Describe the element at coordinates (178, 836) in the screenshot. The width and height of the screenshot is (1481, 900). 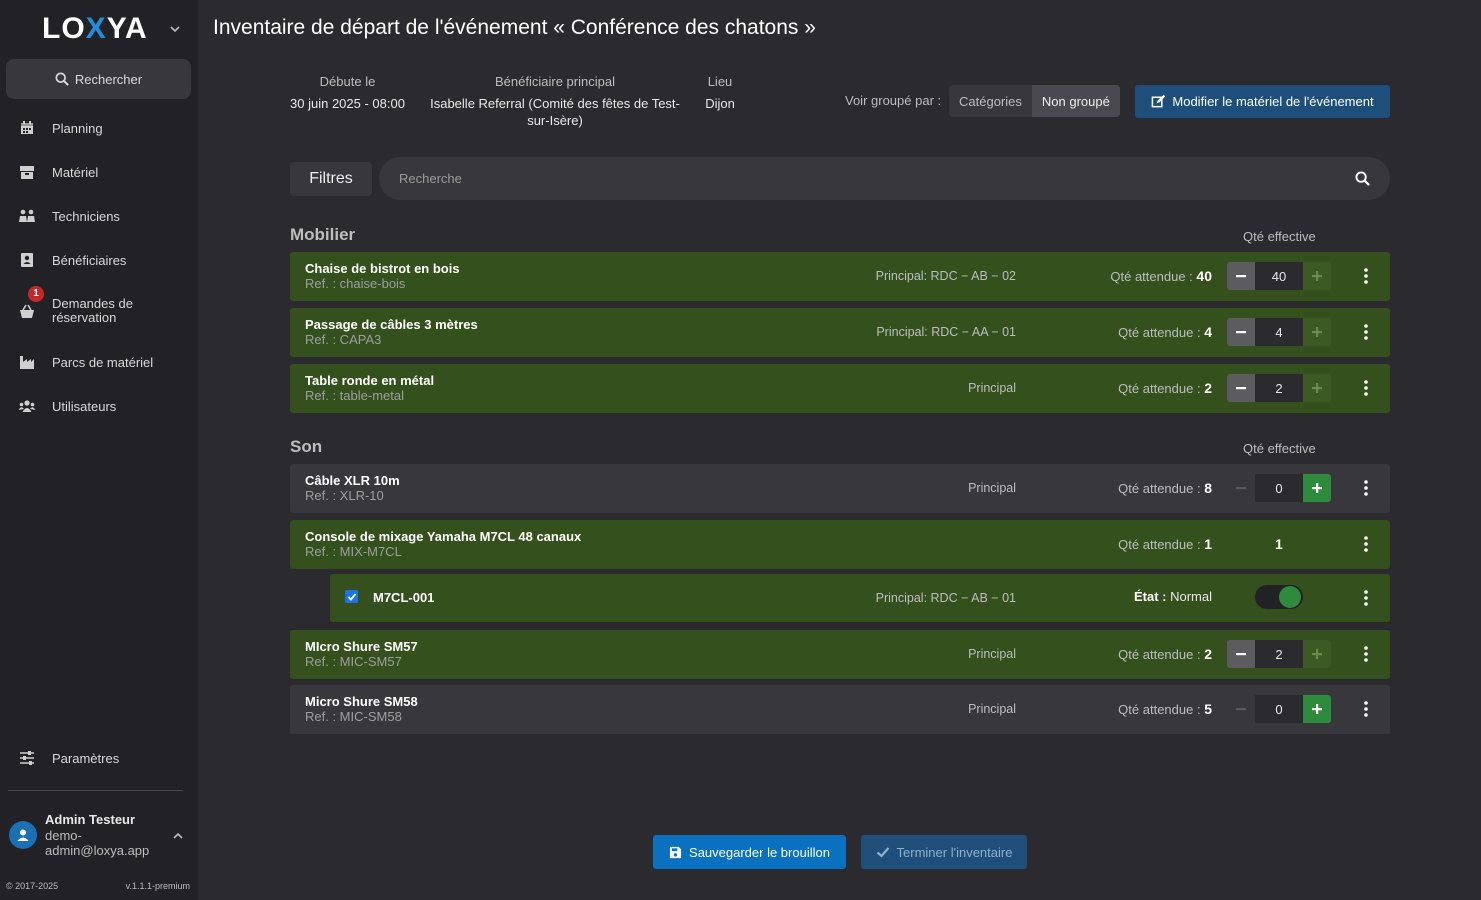
I see `chevron-up-icon` at that location.